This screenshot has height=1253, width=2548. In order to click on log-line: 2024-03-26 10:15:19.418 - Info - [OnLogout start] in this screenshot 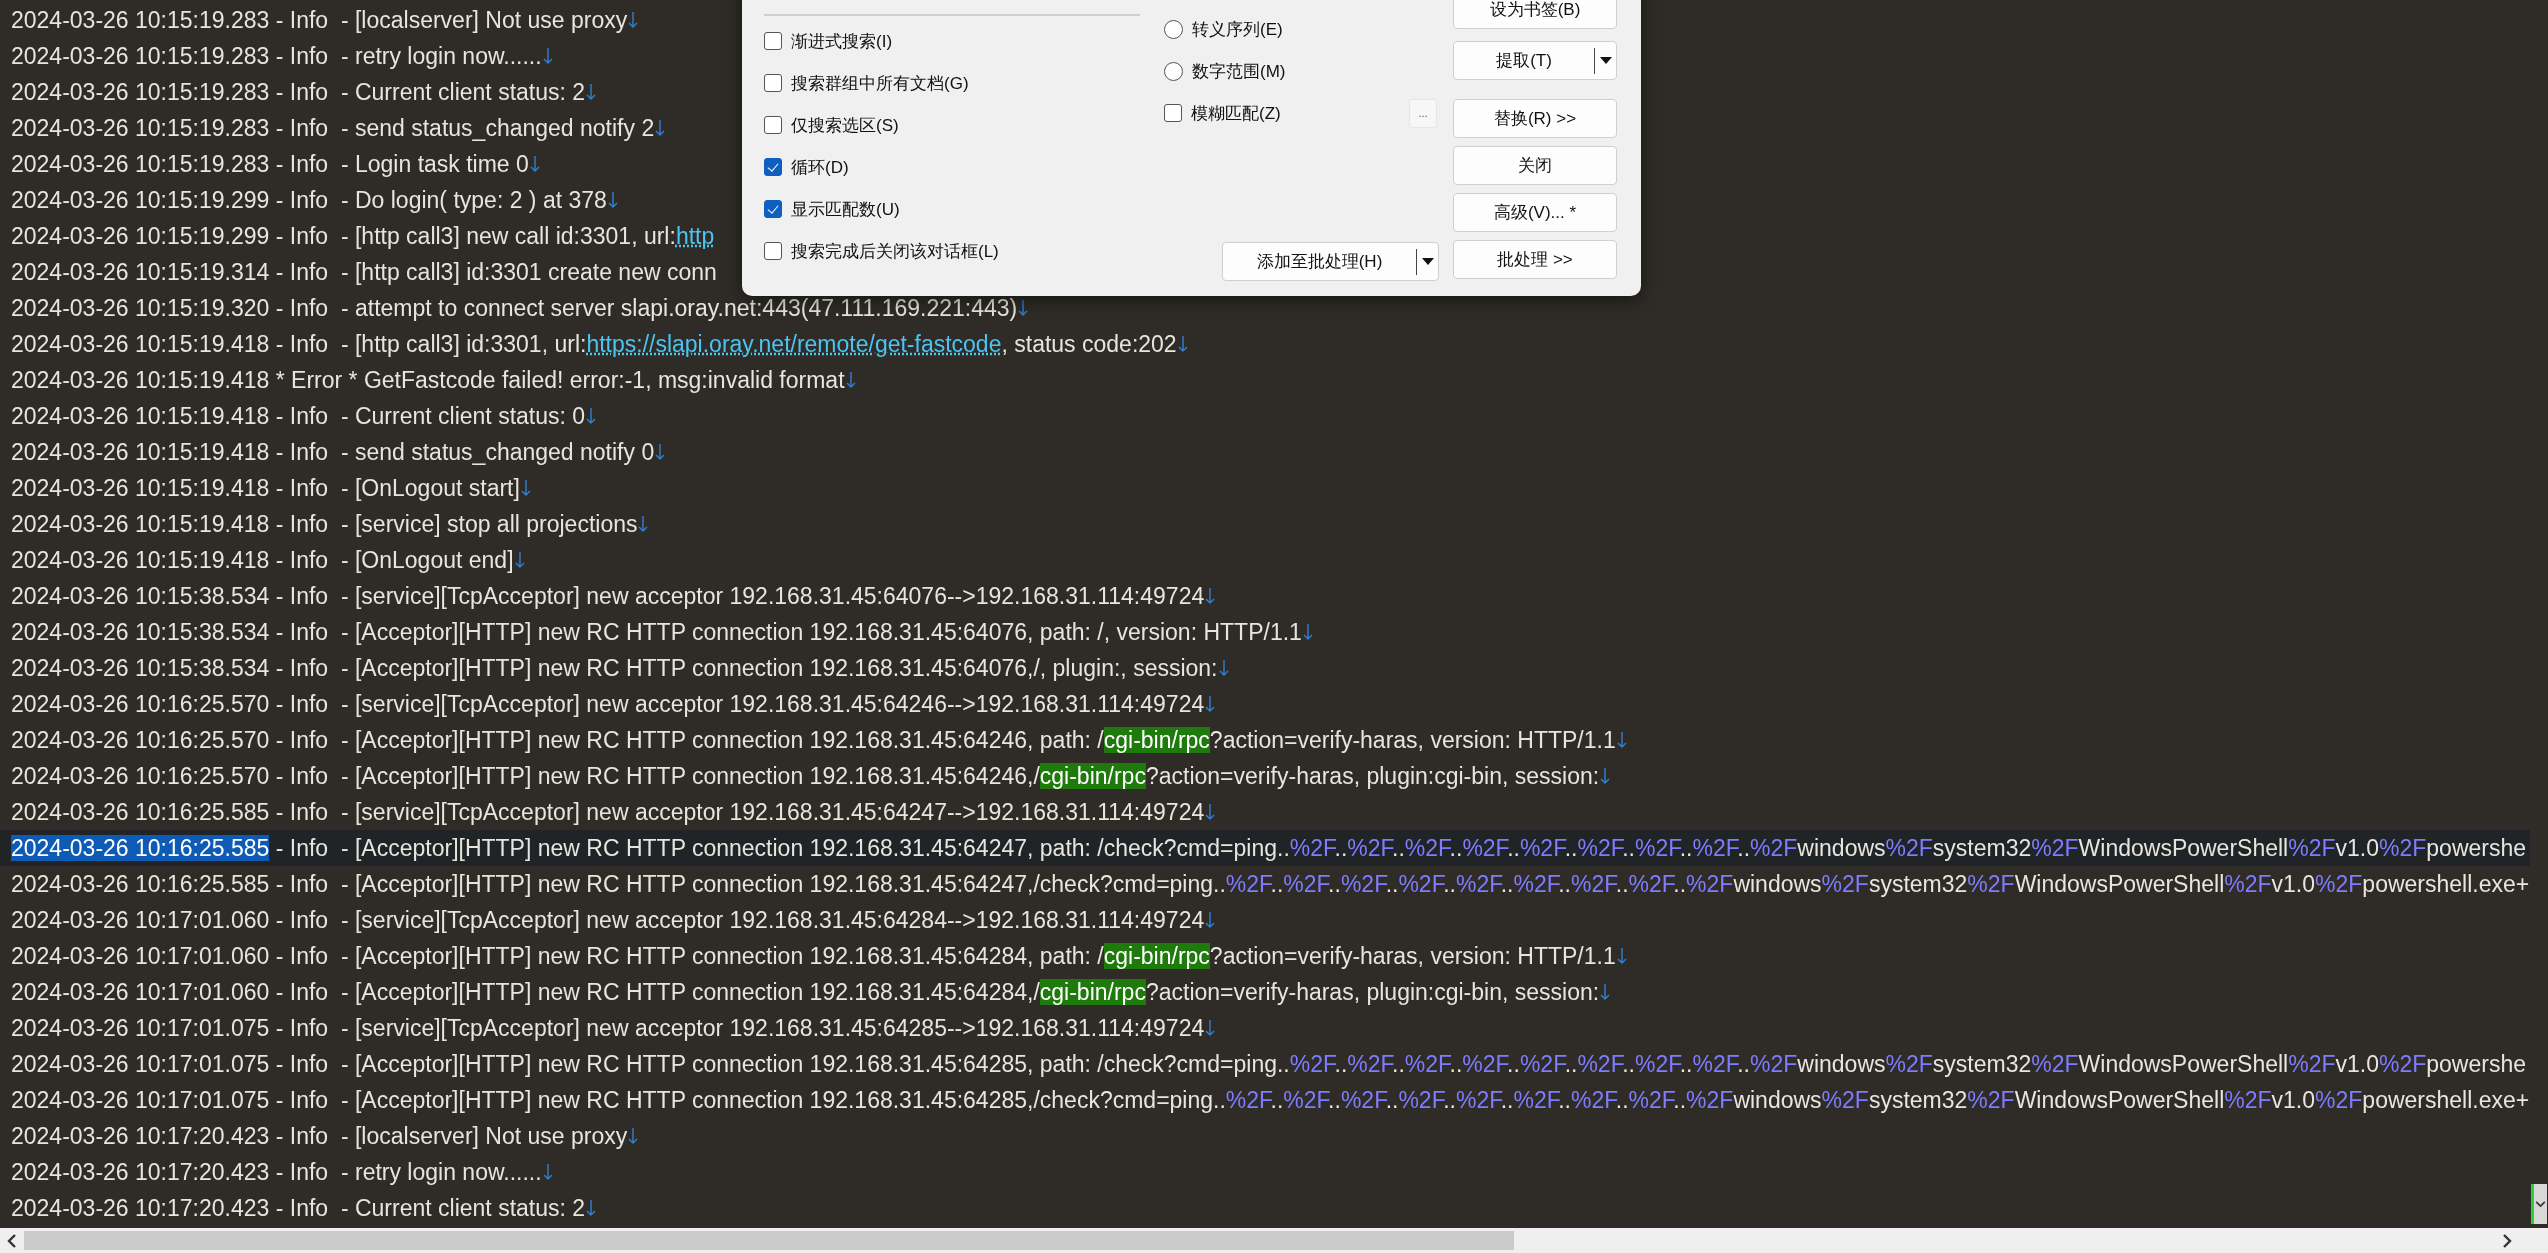, I will do `click(265, 488)`.